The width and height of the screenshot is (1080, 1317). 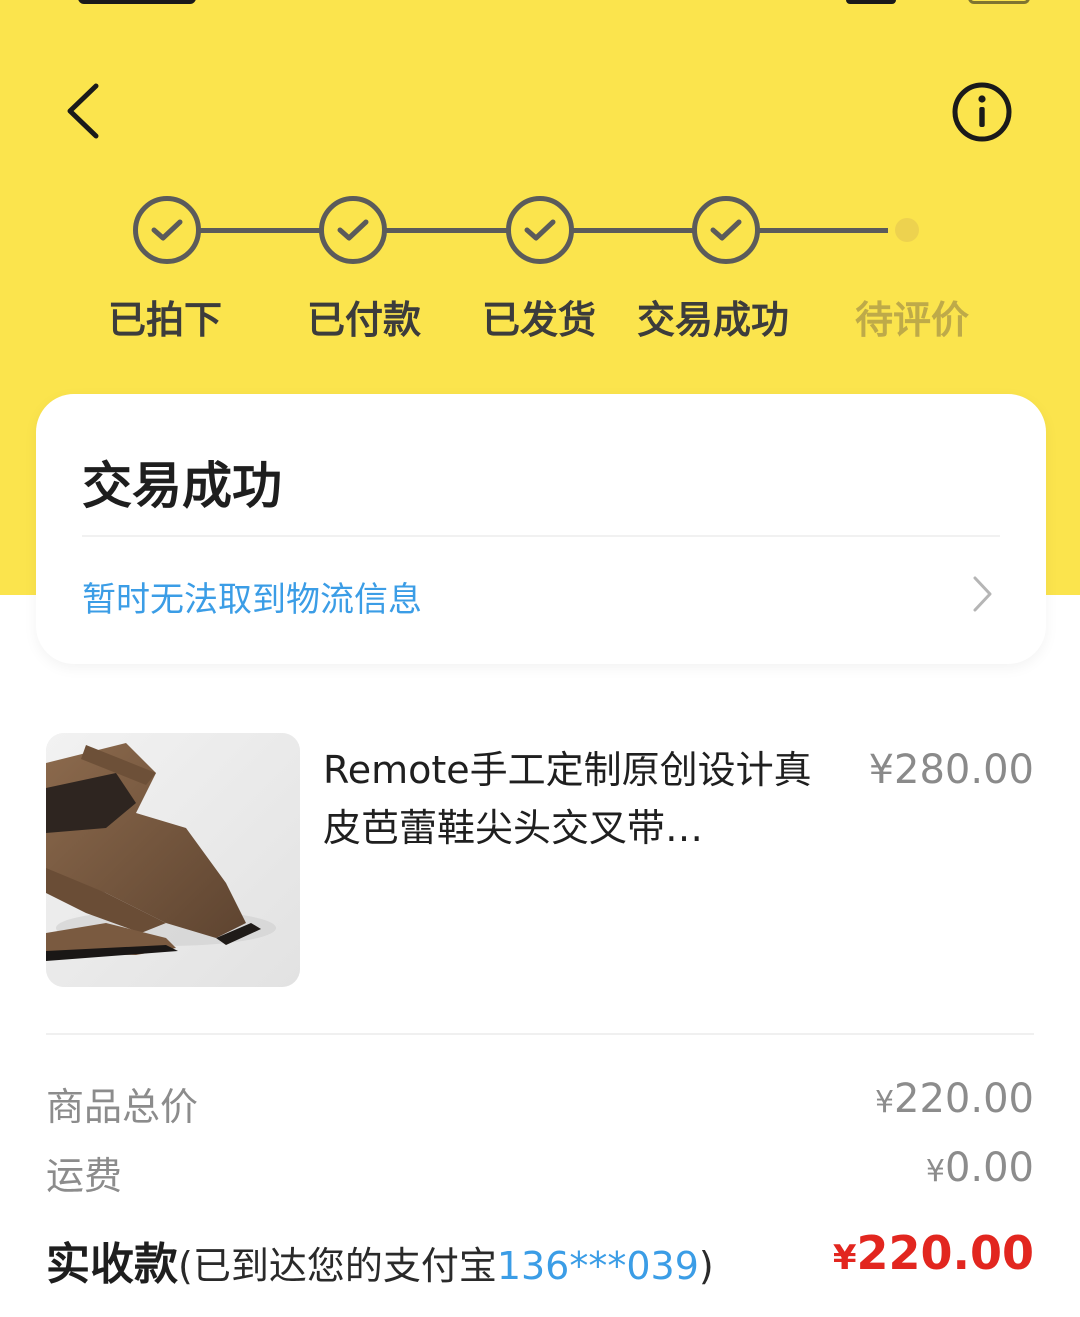 What do you see at coordinates (964, 770) in the screenshot?
I see `product-price-value: 280.00` at bounding box center [964, 770].